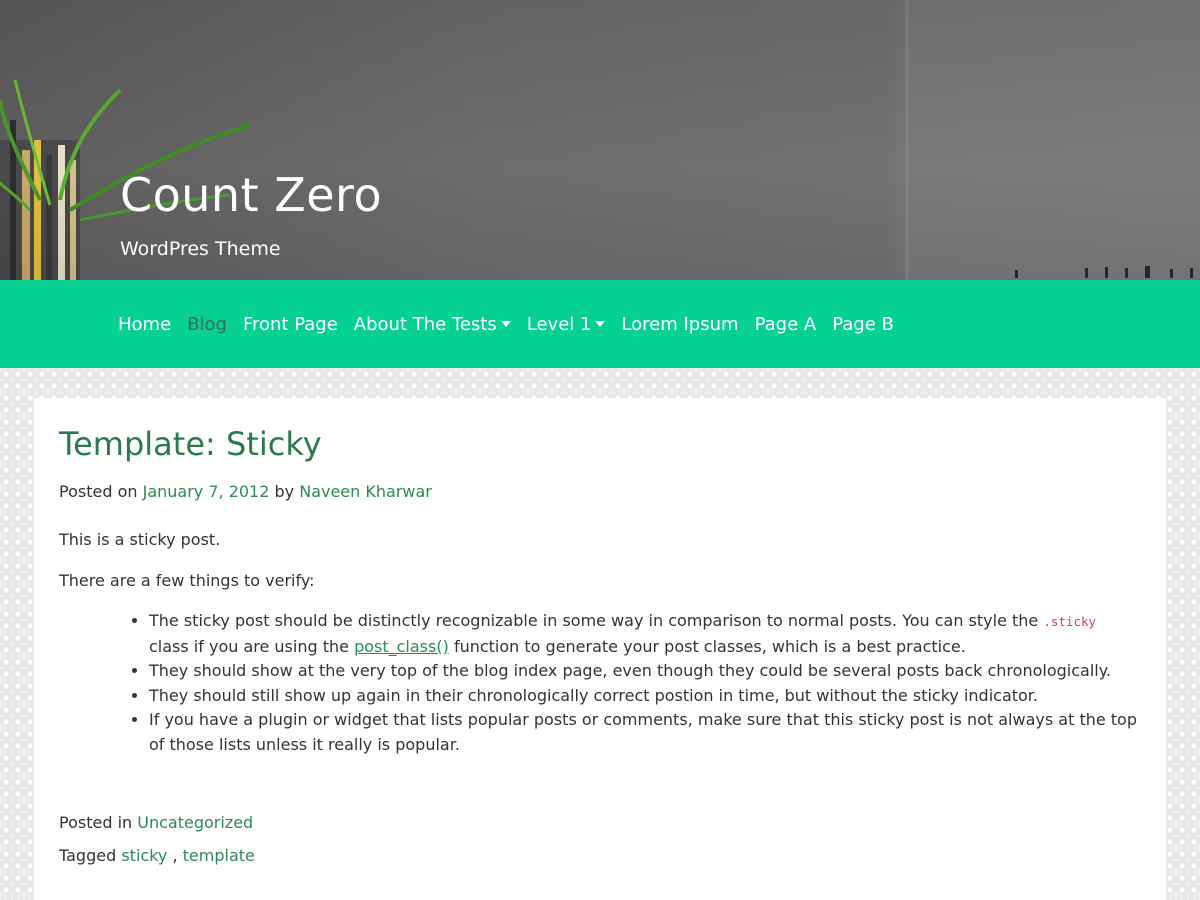  I want to click on post-date-link: January 7, 2012, so click(206, 491).